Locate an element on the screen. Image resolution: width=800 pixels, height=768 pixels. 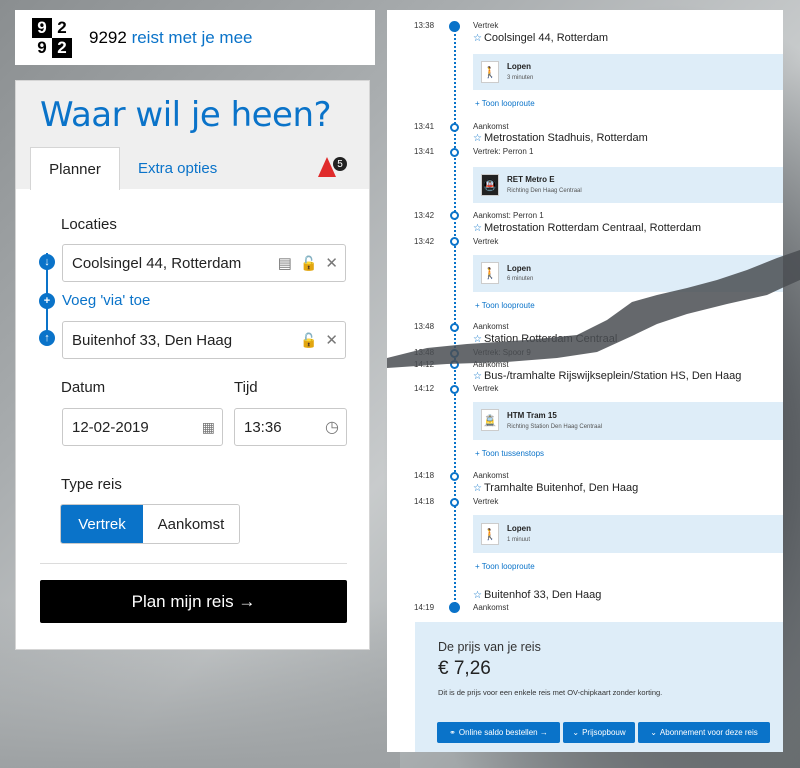
leg-detail: 6 minuten is located at coordinates (520, 279).